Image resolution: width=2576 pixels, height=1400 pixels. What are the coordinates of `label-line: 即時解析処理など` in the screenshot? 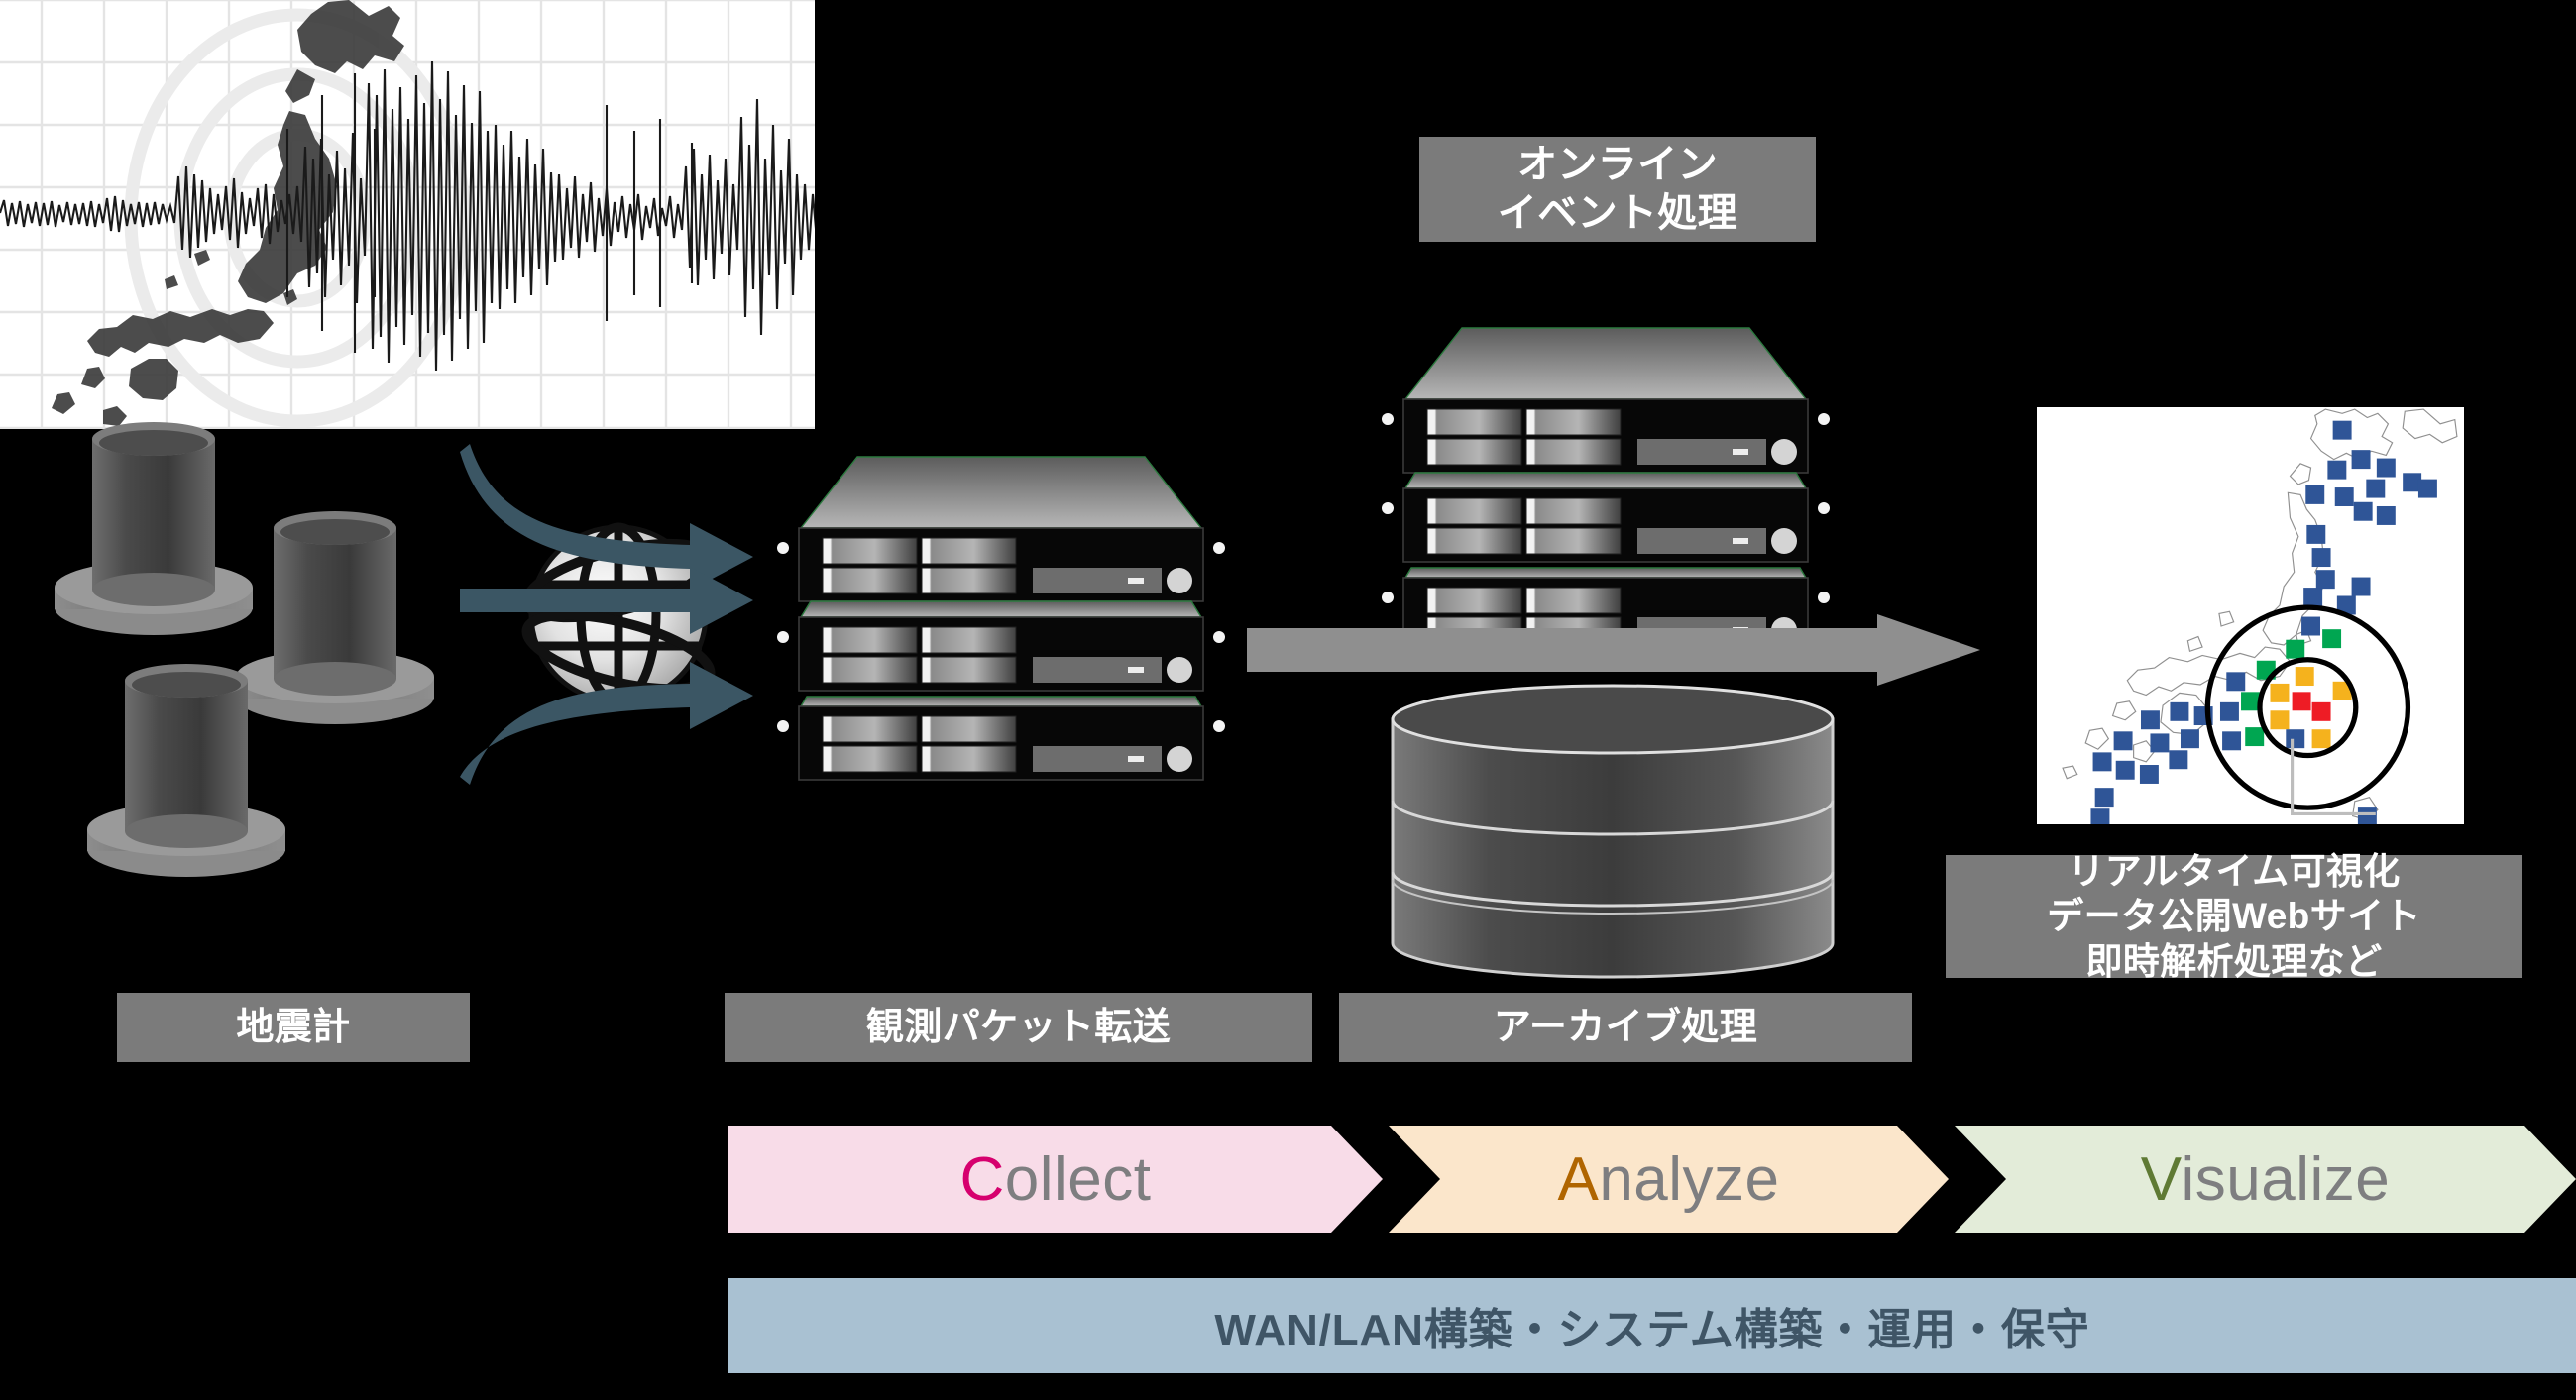 It's located at (2234, 961).